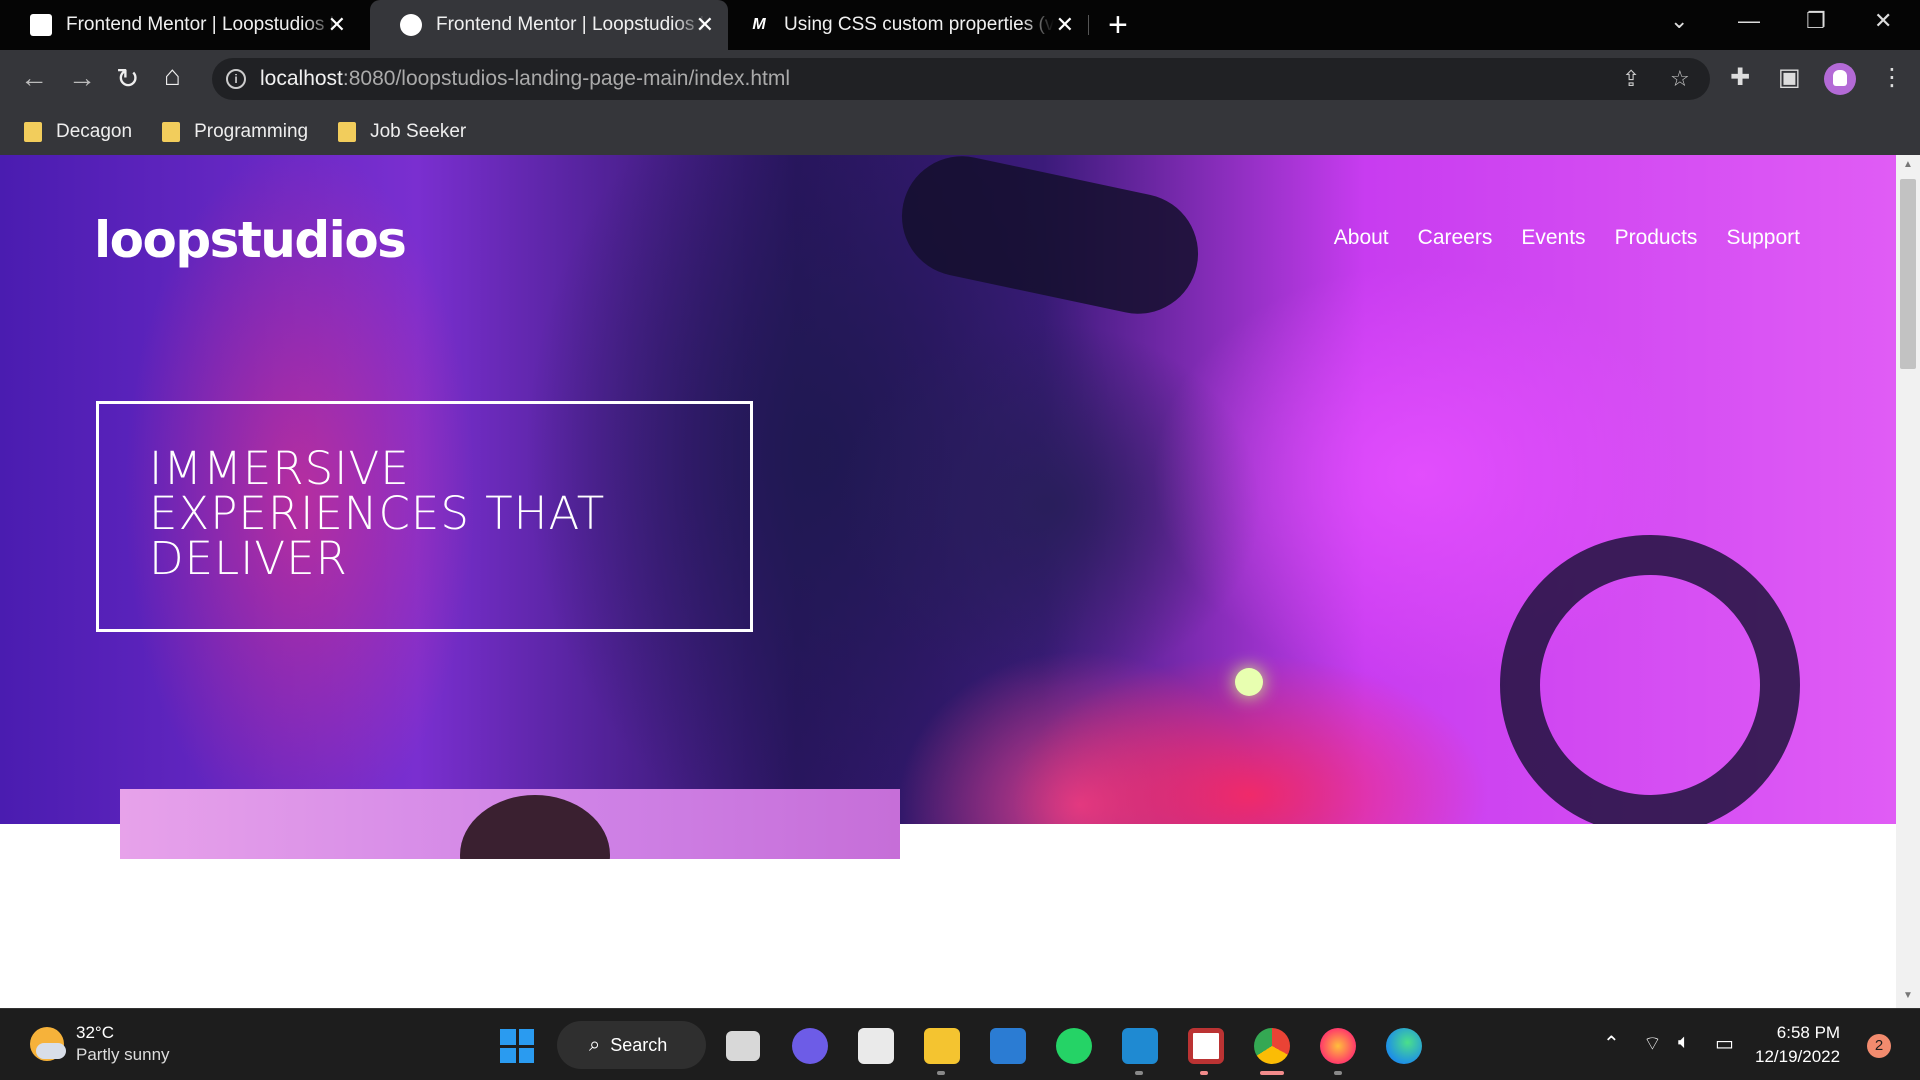  Describe the element at coordinates (1652, 1043) in the screenshot. I see `wifi-icon: ⌔` at that location.